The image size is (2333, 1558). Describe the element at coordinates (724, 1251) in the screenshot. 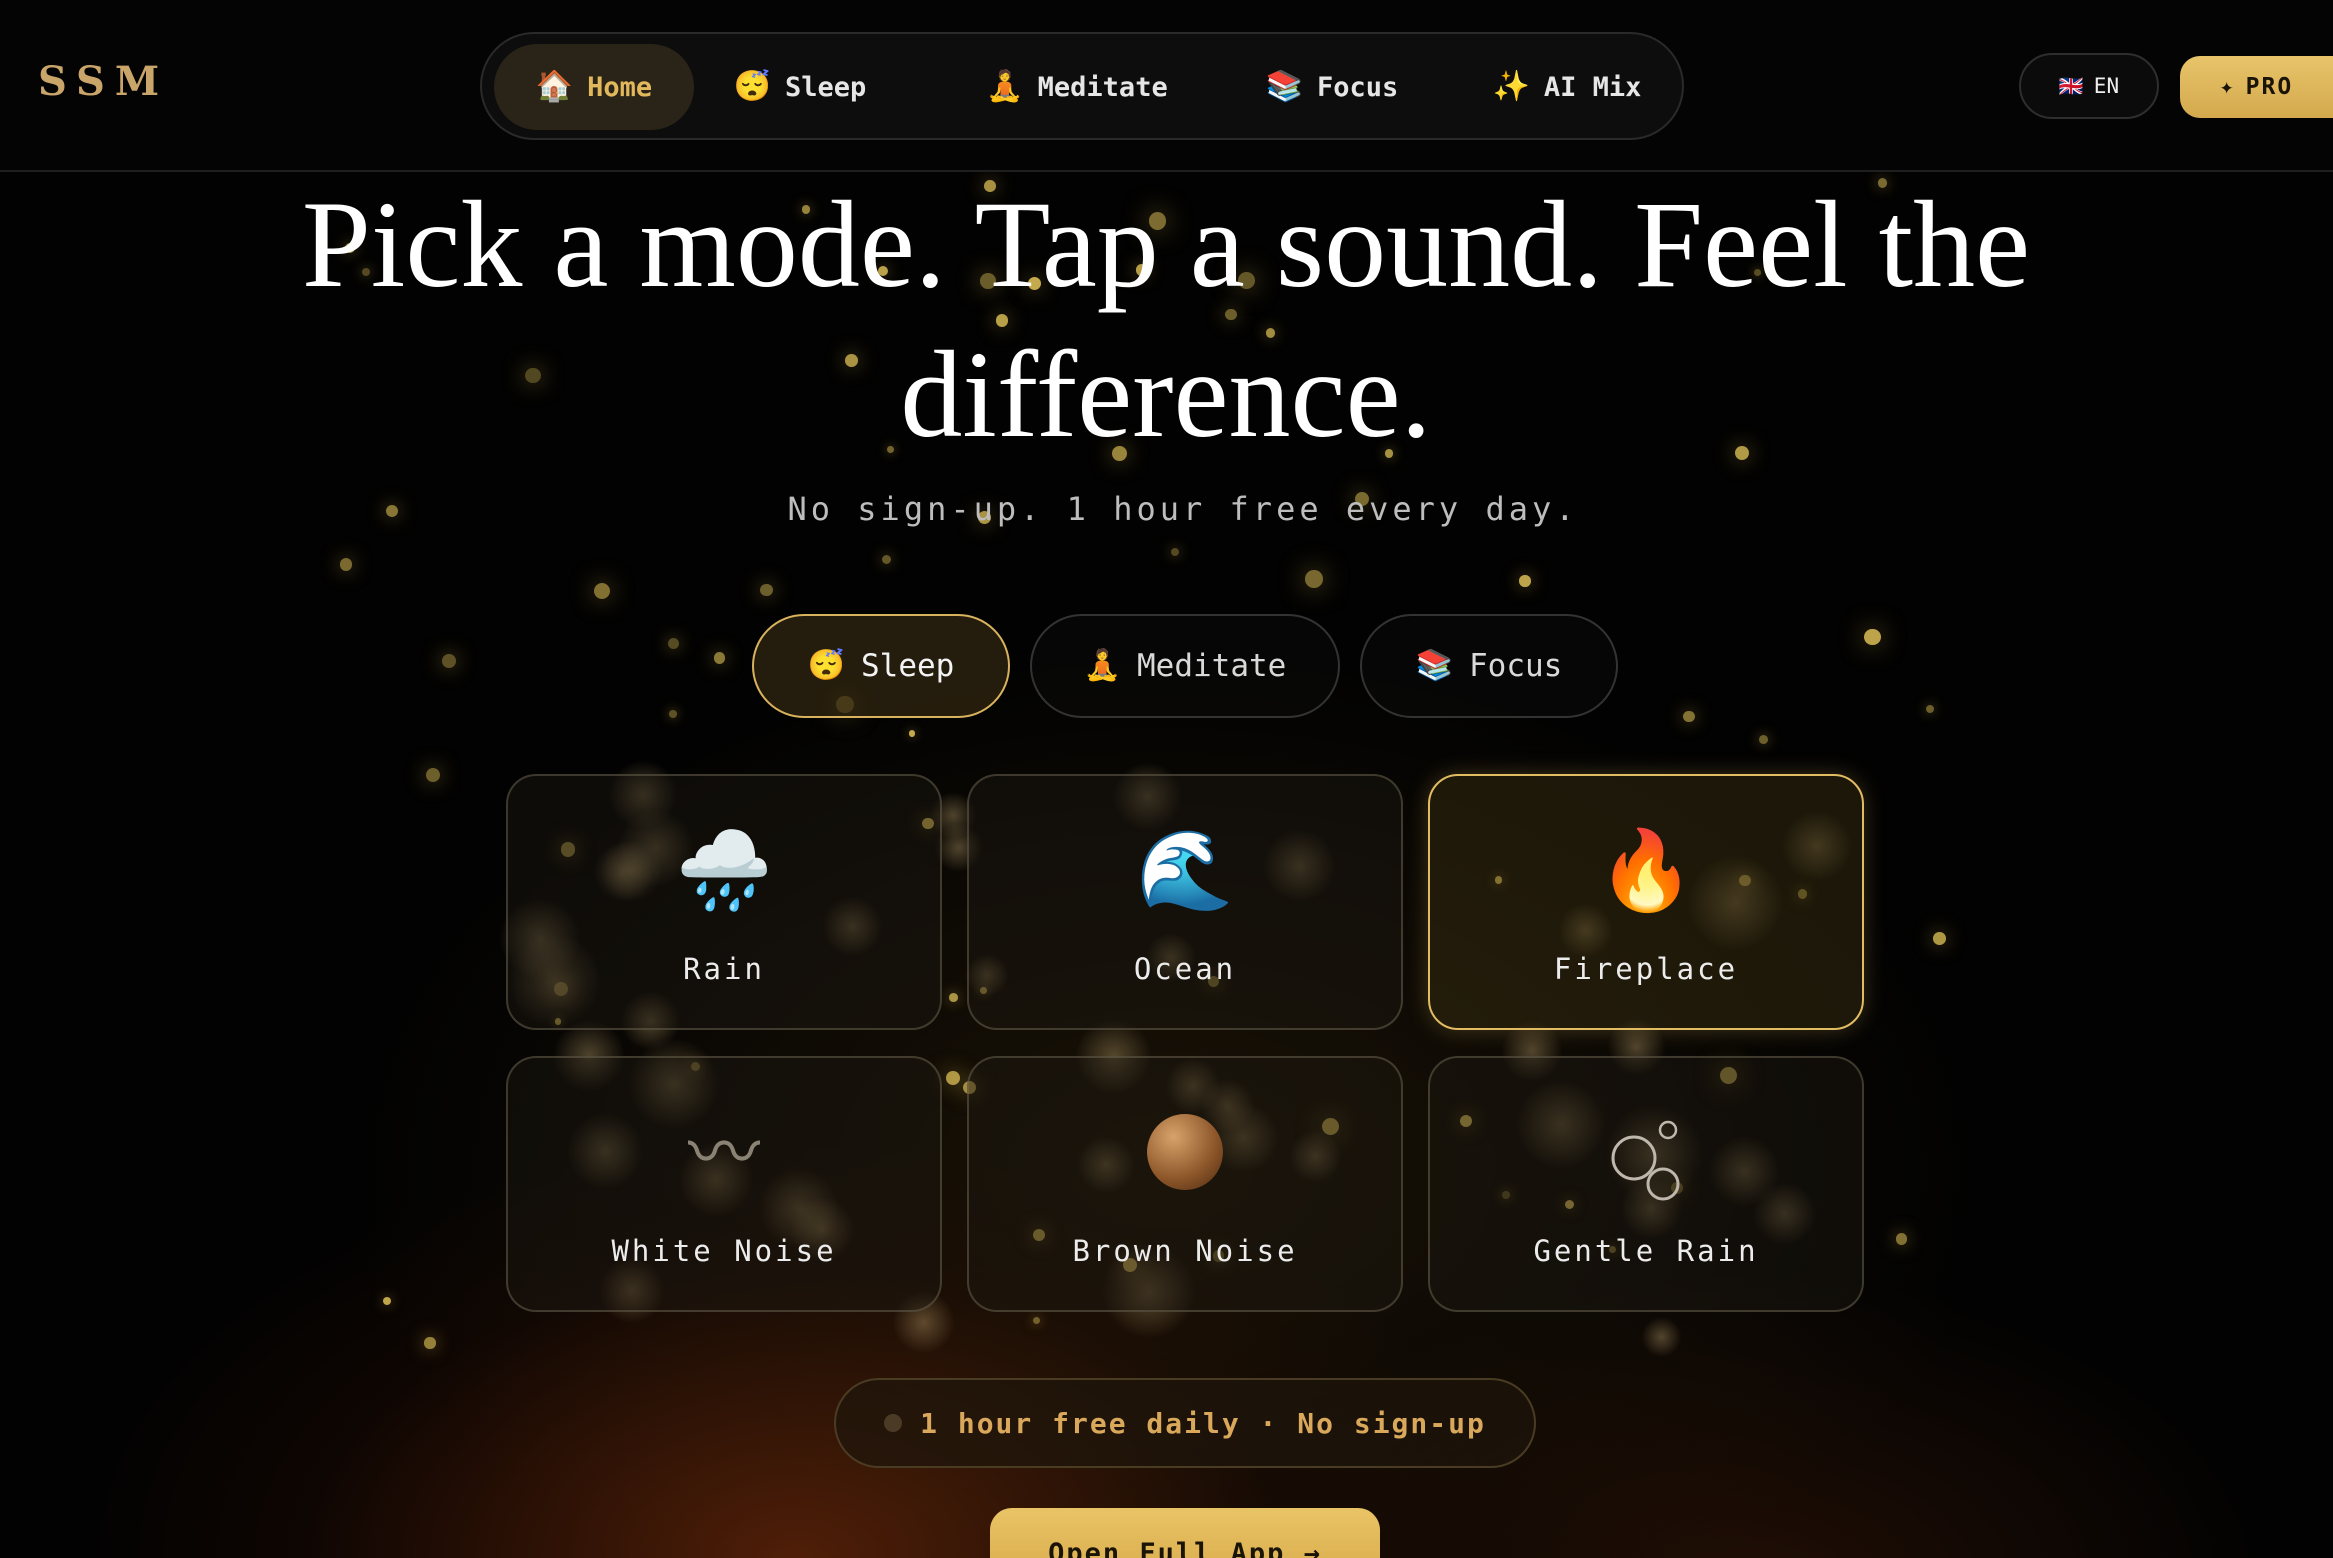

I see `sound-card-label: White Noise` at that location.